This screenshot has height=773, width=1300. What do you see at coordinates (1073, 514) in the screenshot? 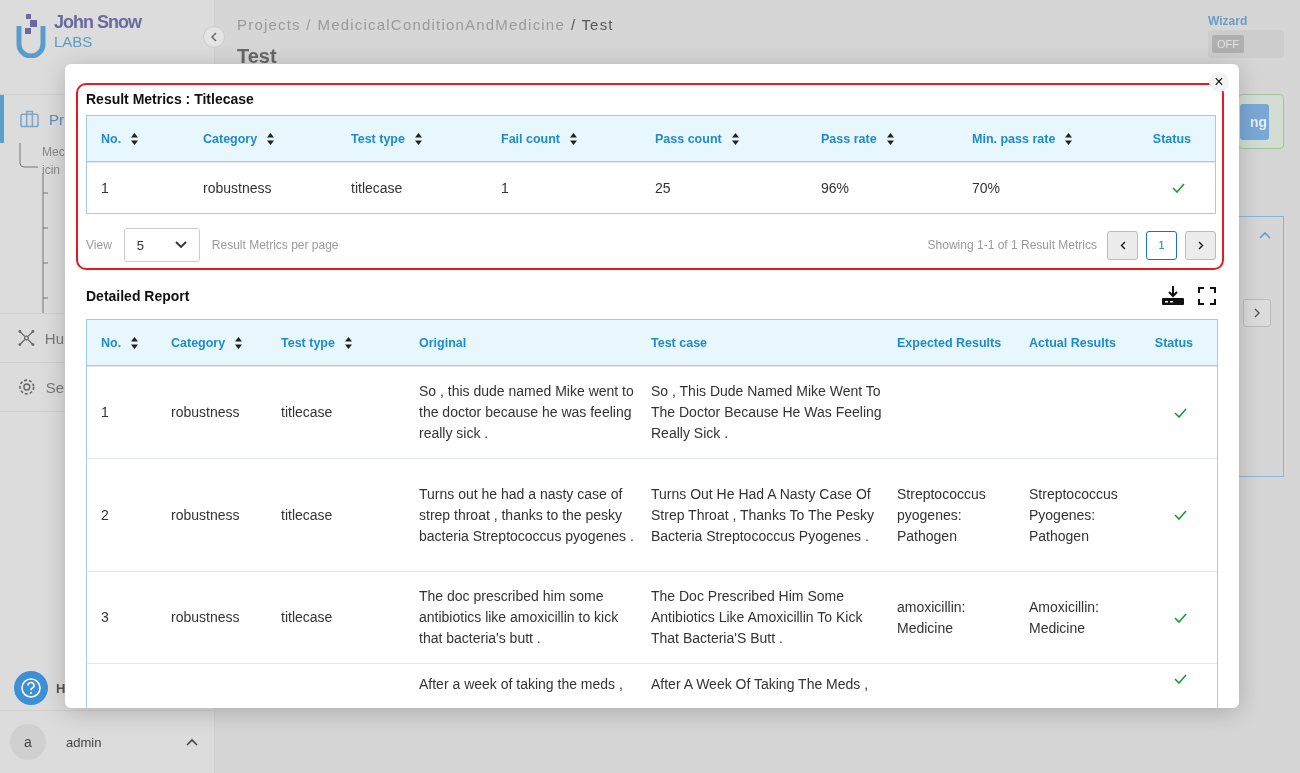
I see `table-cell: Streptococcus Pyogenes: Pathogen` at bounding box center [1073, 514].